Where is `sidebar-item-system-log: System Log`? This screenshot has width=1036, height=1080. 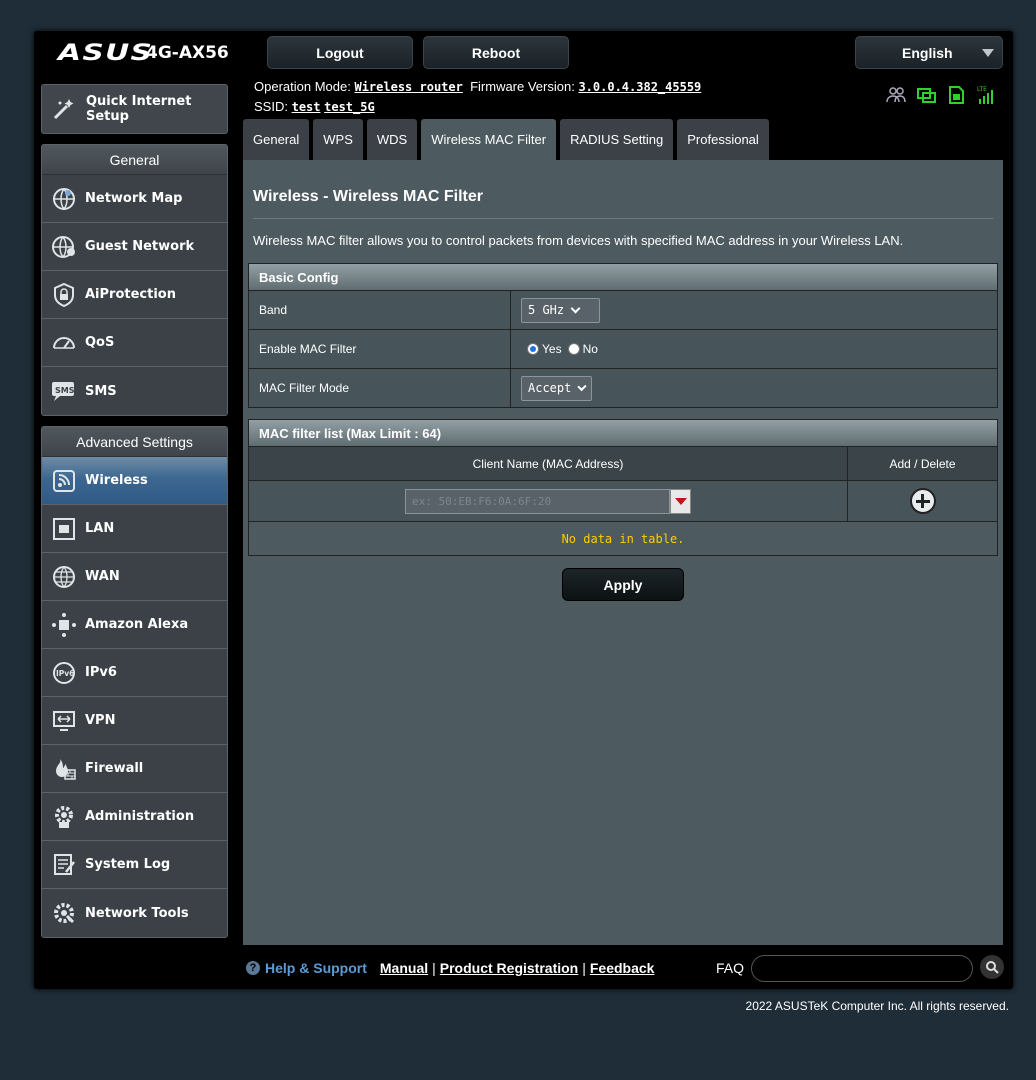
sidebar-item-system-log: System Log is located at coordinates (134, 865).